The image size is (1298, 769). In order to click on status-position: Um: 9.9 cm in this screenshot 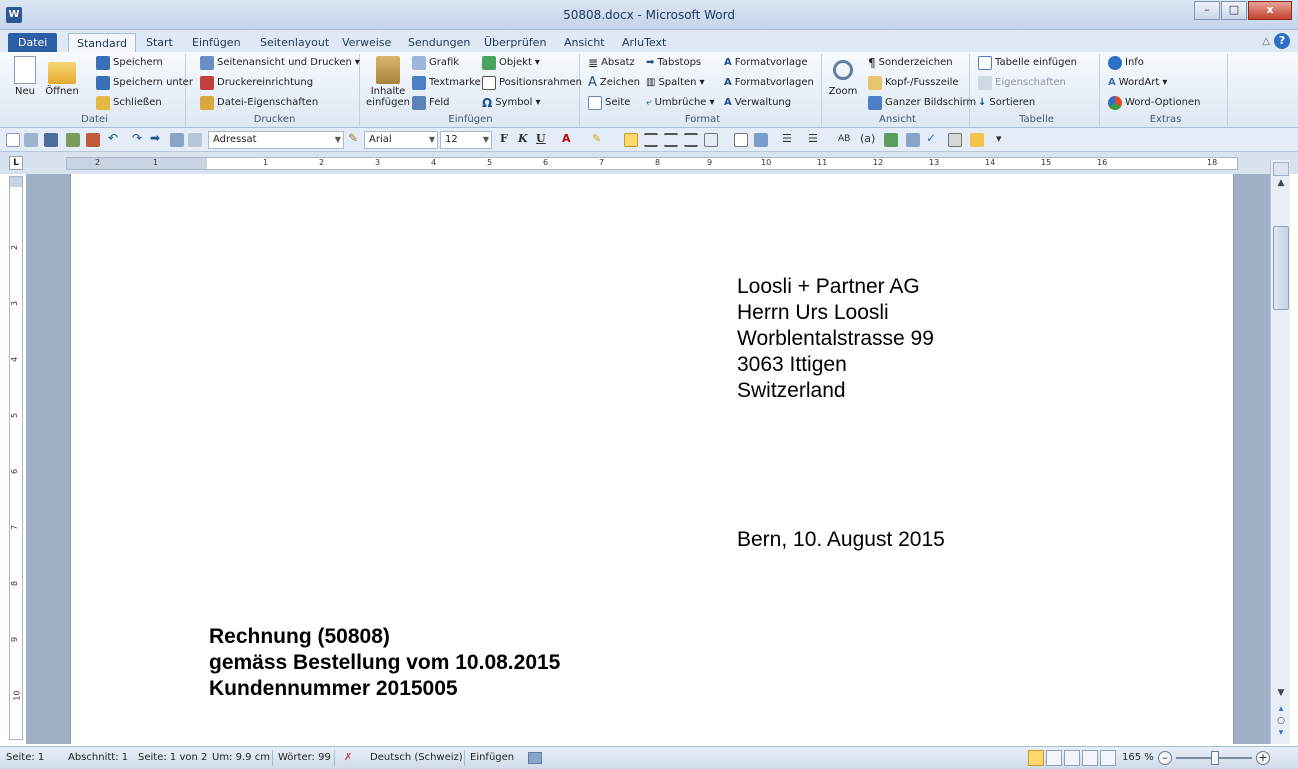, I will do `click(241, 757)`.